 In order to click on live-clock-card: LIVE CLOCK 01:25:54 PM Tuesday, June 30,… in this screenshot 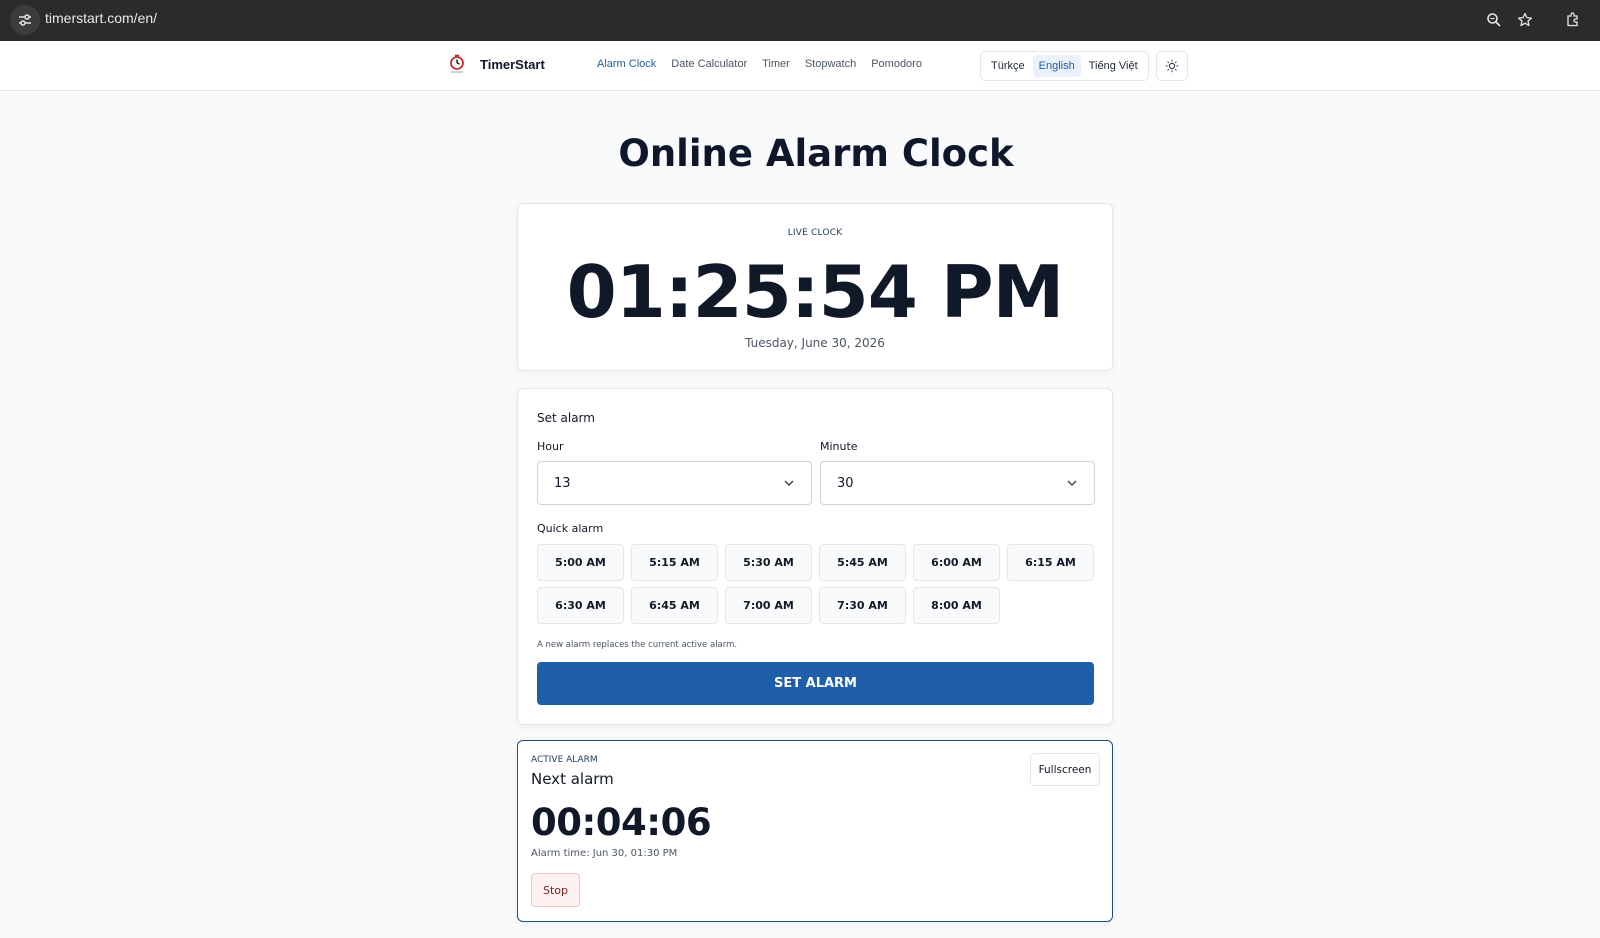, I will do `click(815, 287)`.